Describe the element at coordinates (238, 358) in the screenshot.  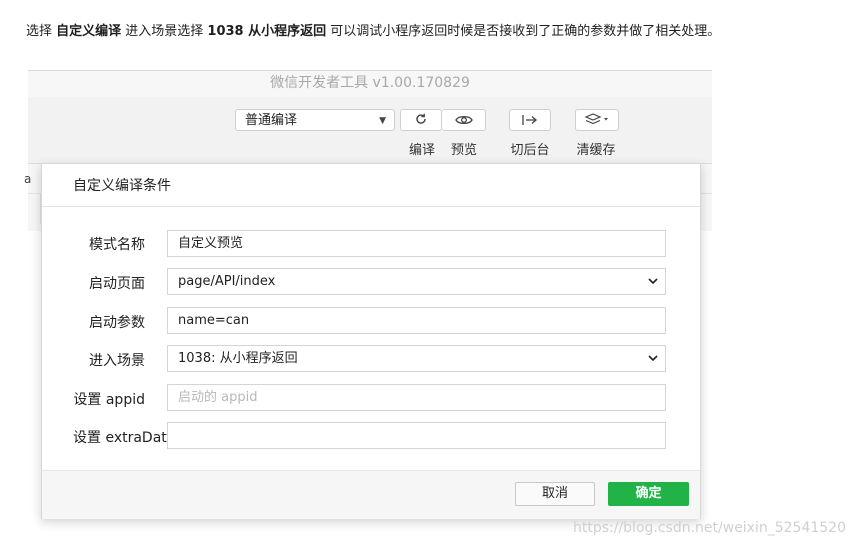
I see `scene-value: 1038: 从小程序返回` at that location.